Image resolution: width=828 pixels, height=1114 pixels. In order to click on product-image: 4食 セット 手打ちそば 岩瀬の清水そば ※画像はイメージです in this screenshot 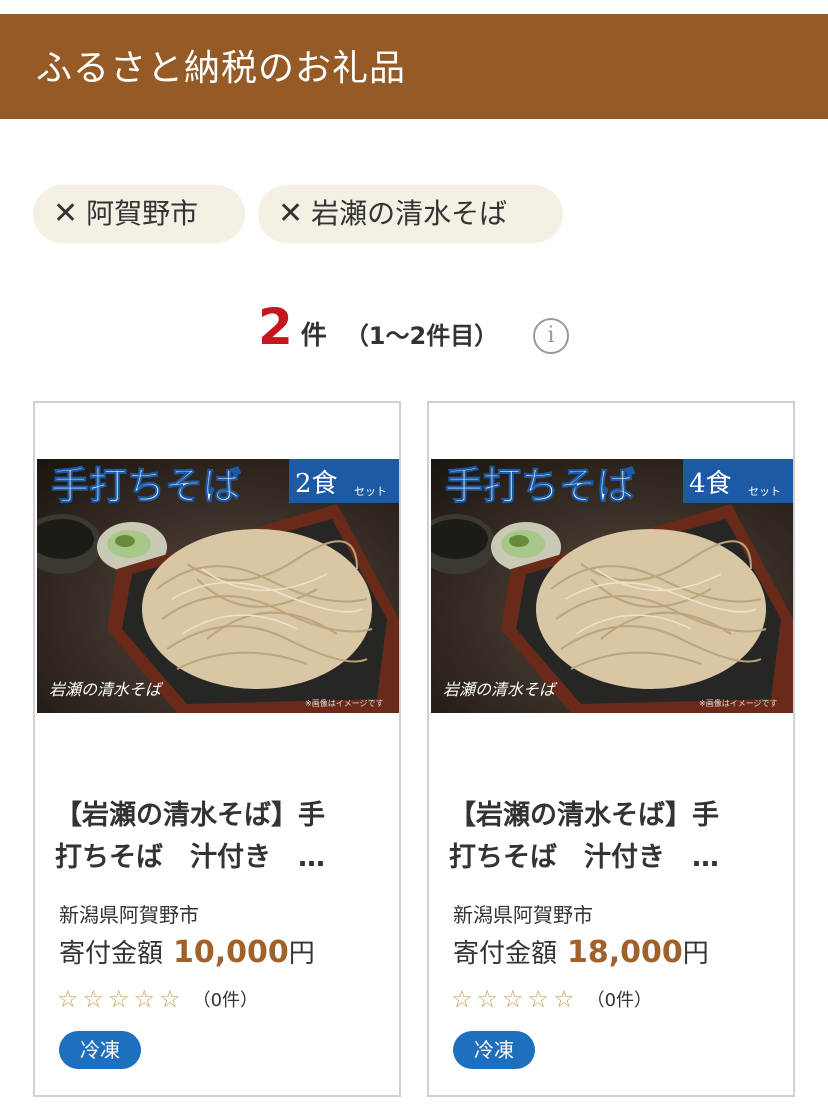, I will do `click(612, 586)`.